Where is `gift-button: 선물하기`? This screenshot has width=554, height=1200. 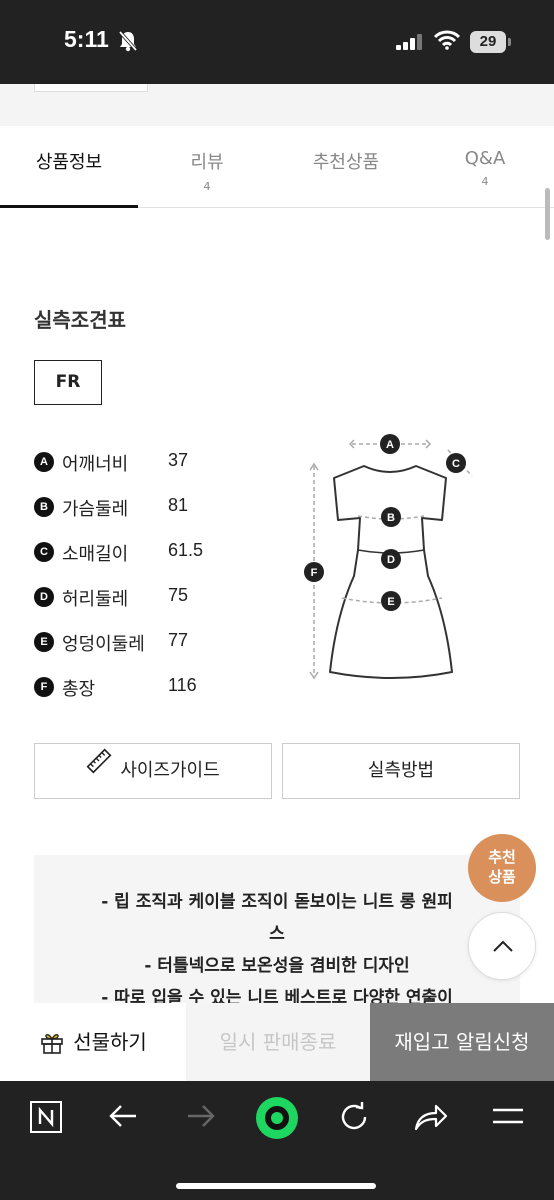
gift-button: 선물하기 is located at coordinates (93, 1042).